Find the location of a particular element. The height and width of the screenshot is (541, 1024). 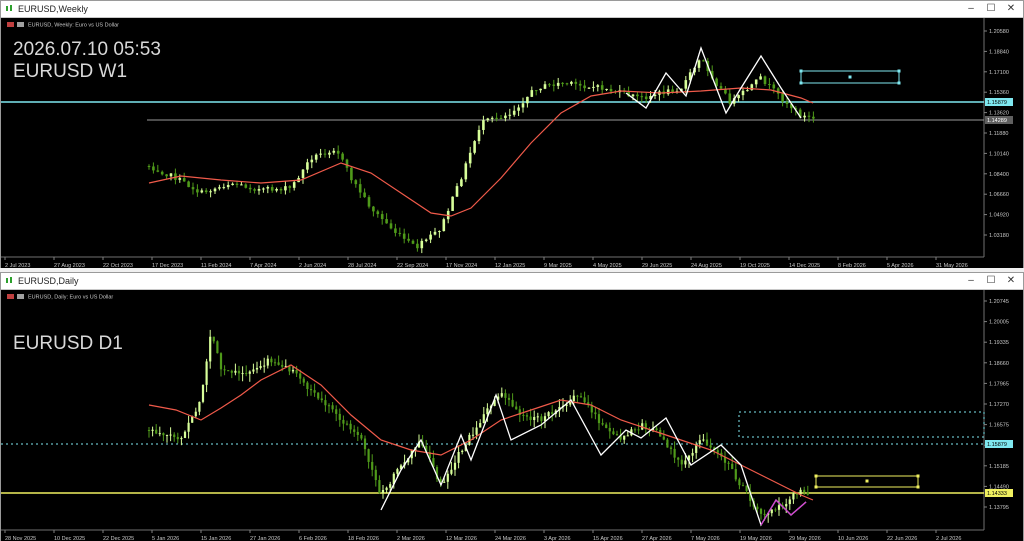

date-label: 22 Oct 2023 is located at coordinates (118, 265).